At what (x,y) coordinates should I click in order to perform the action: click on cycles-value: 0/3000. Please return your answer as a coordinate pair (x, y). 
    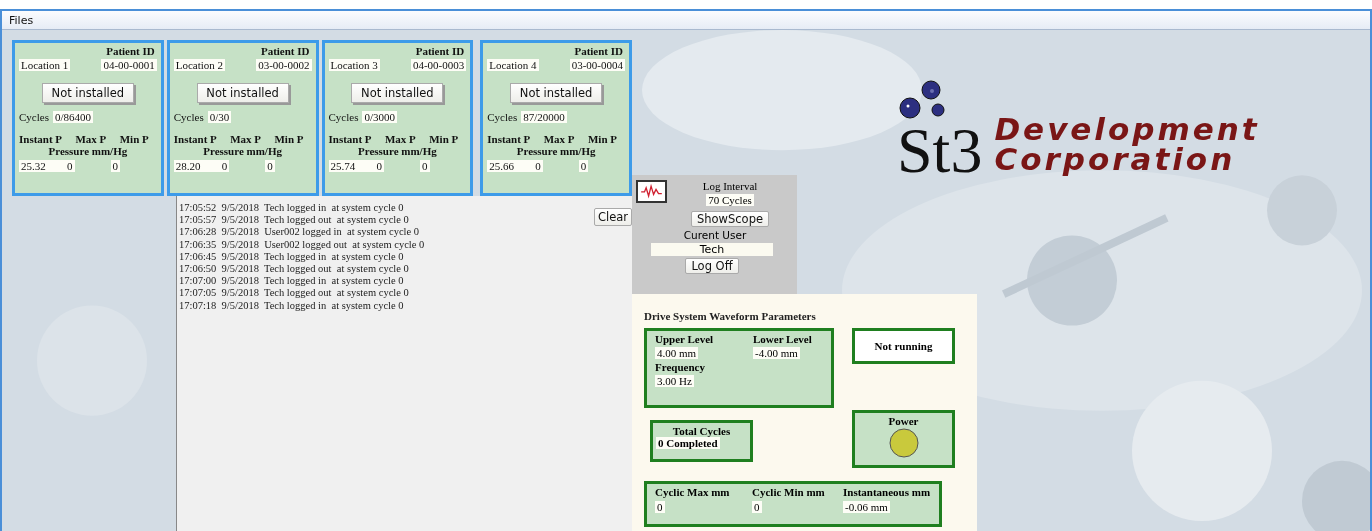
    Looking at the image, I should click on (379, 117).